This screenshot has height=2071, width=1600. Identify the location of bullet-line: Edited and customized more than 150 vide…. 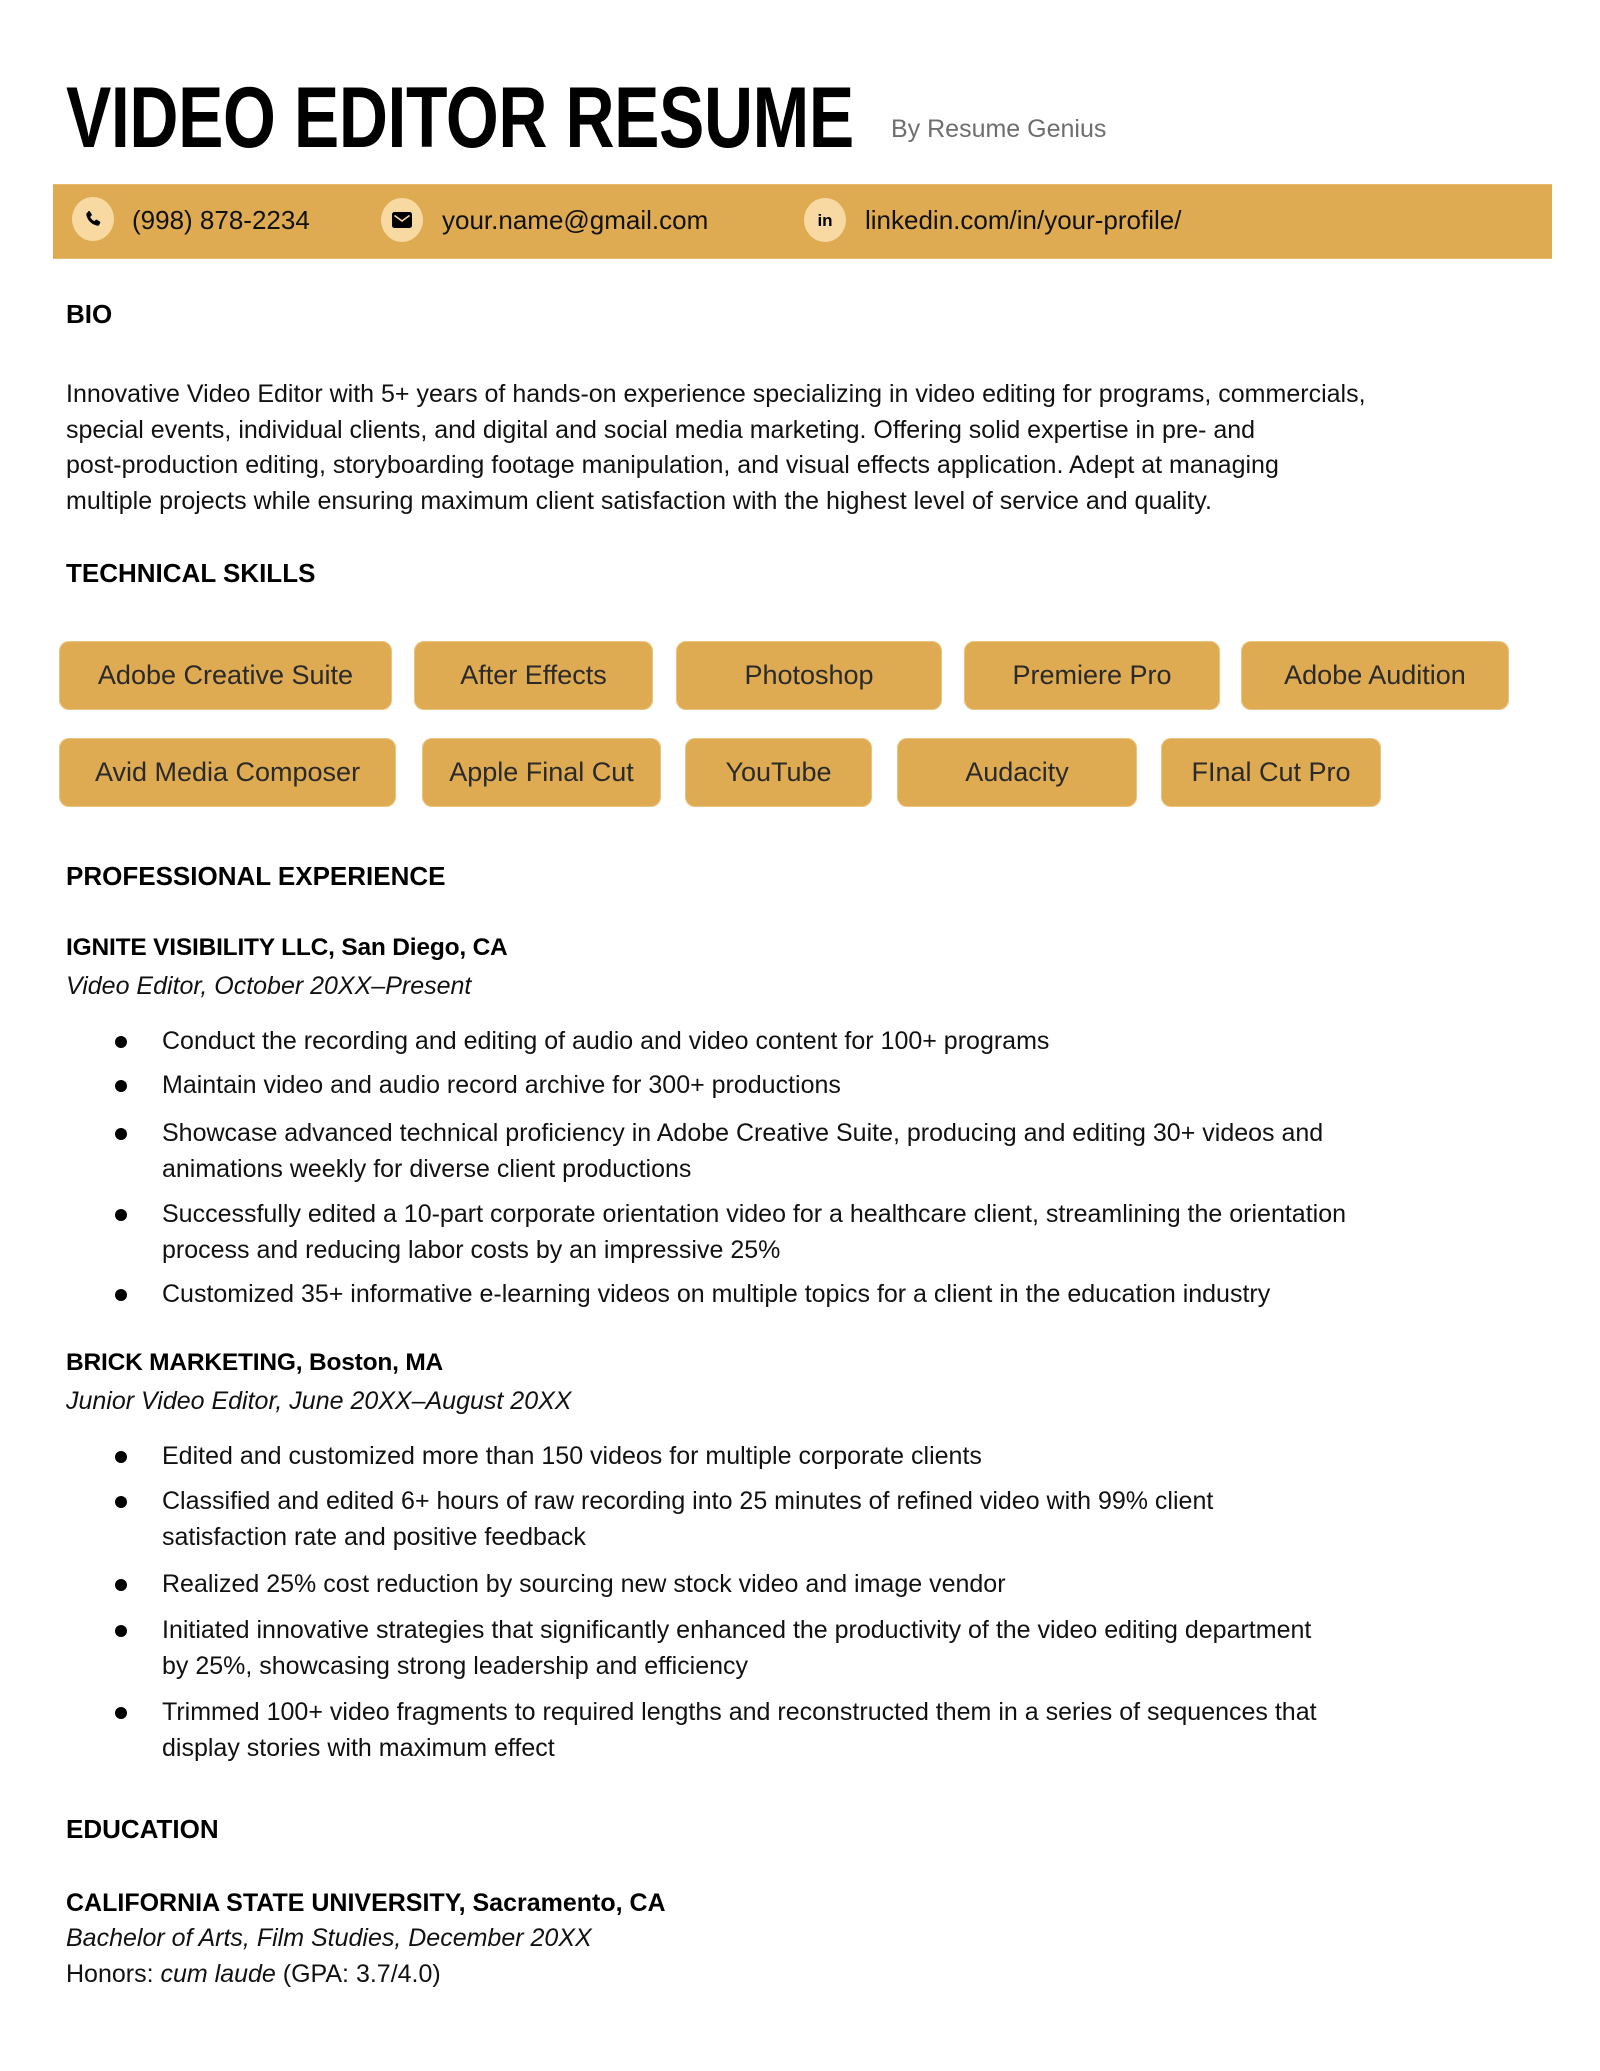
(572, 1456).